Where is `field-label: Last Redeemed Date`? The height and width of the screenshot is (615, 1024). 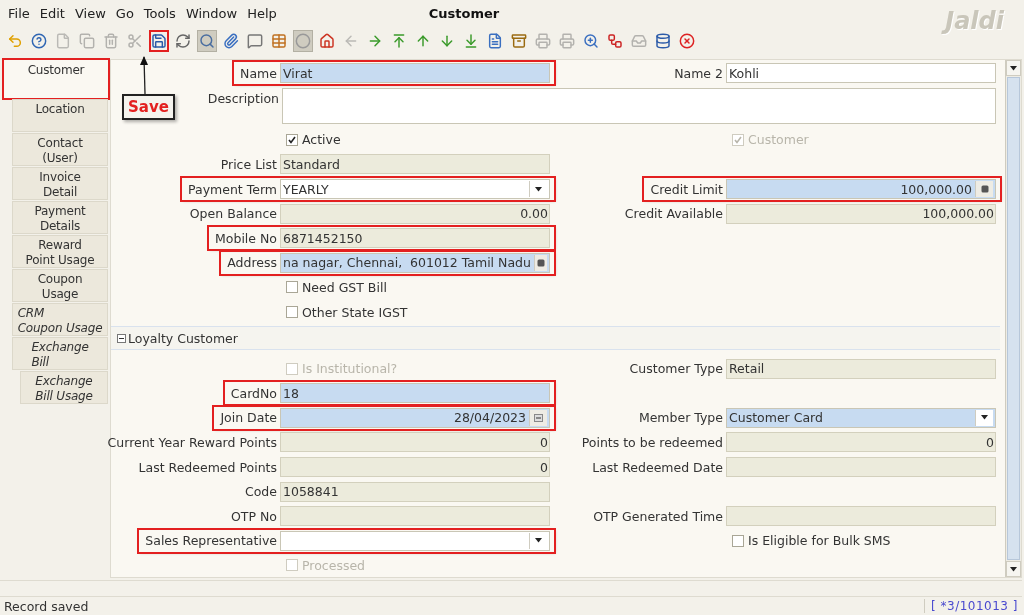
field-label: Last Redeemed Date is located at coordinates (657, 467).